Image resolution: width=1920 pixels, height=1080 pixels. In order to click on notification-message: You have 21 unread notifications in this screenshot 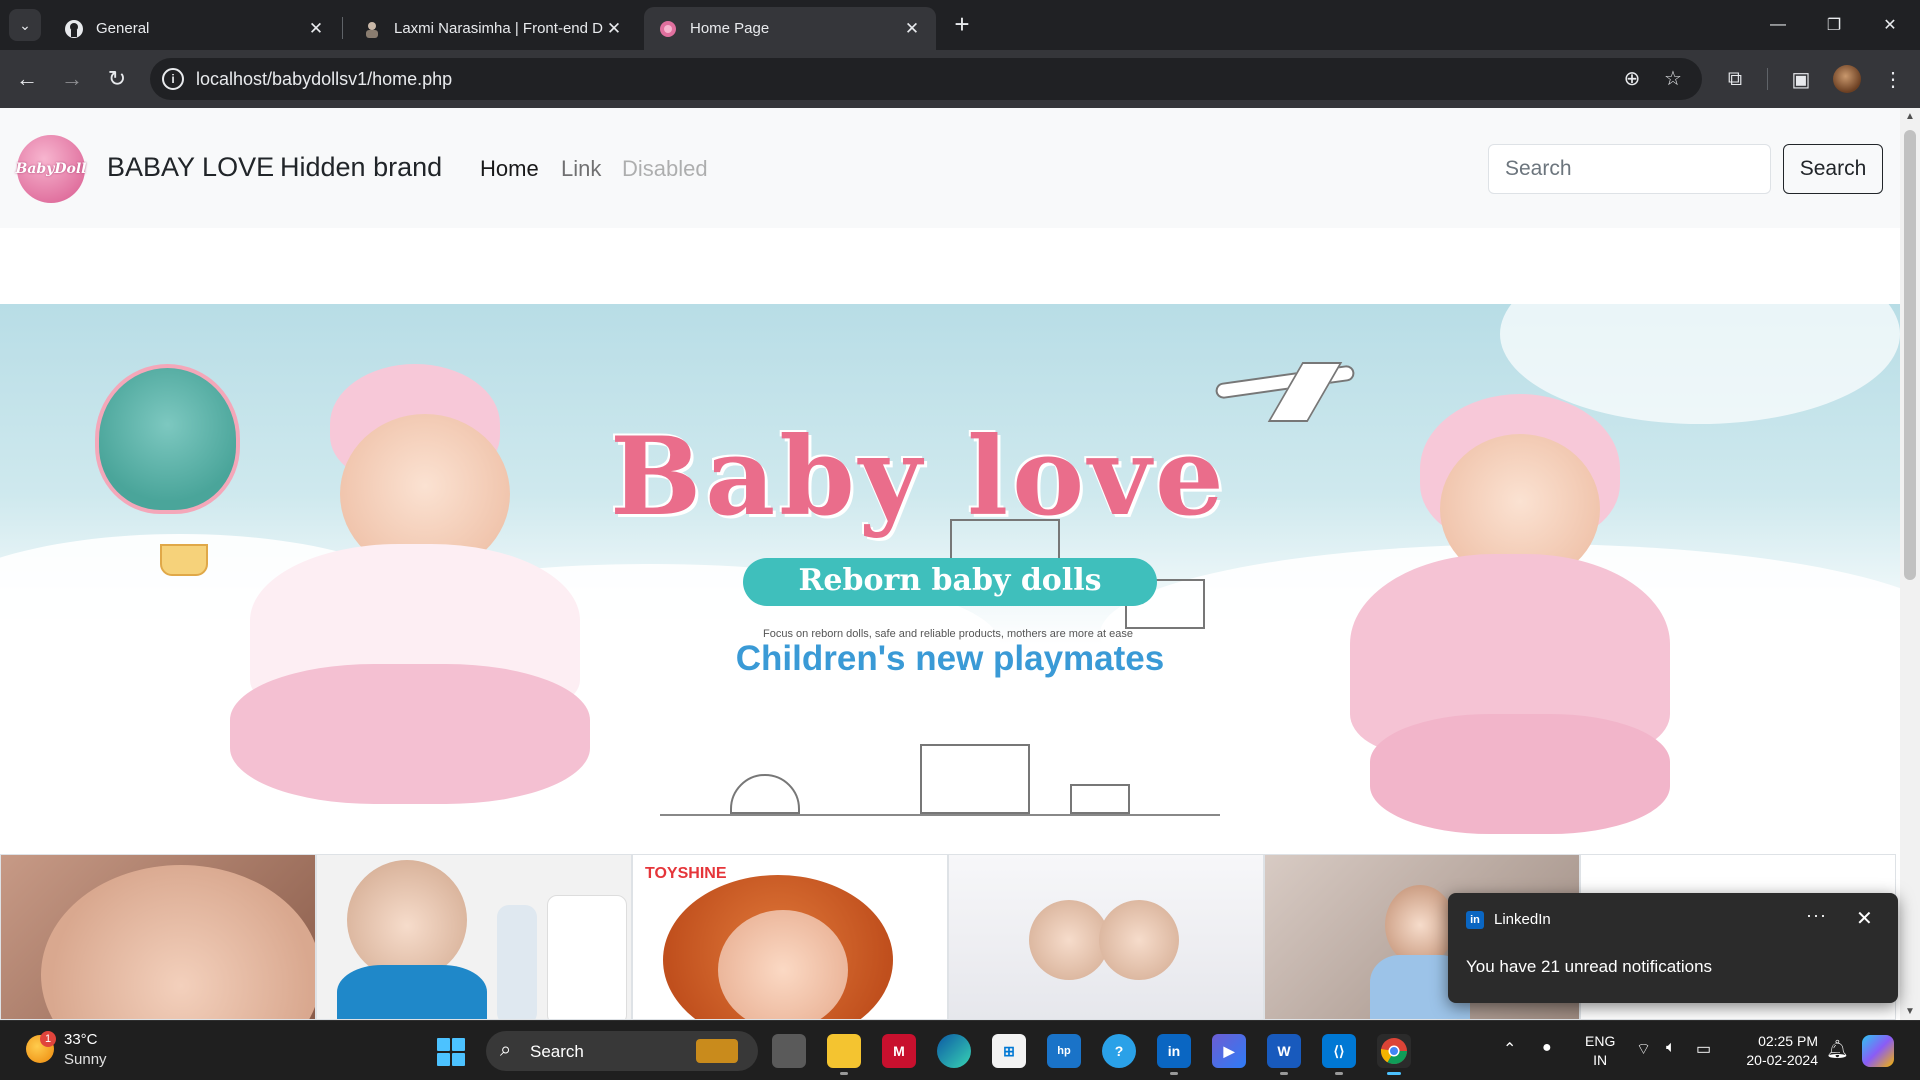, I will do `click(1589, 966)`.